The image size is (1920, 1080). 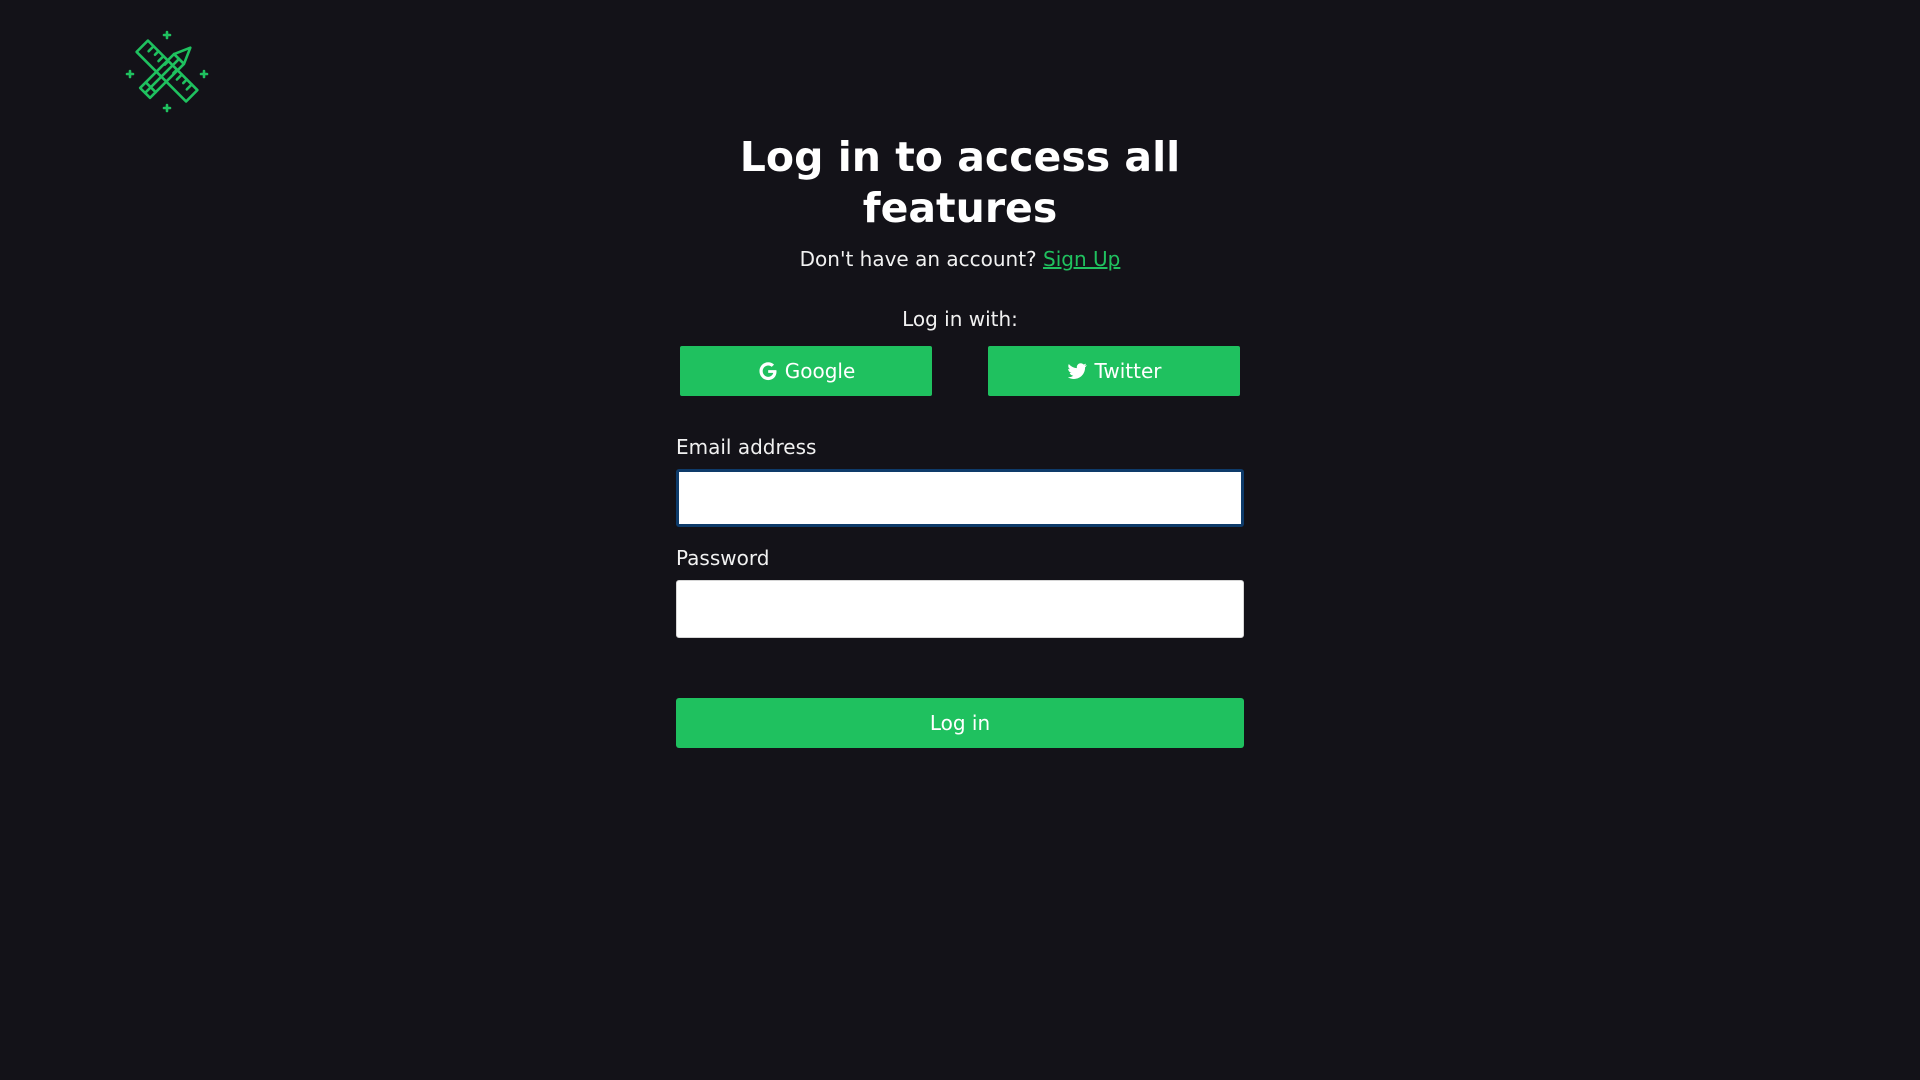 I want to click on google-login-label: Google, so click(x=820, y=371).